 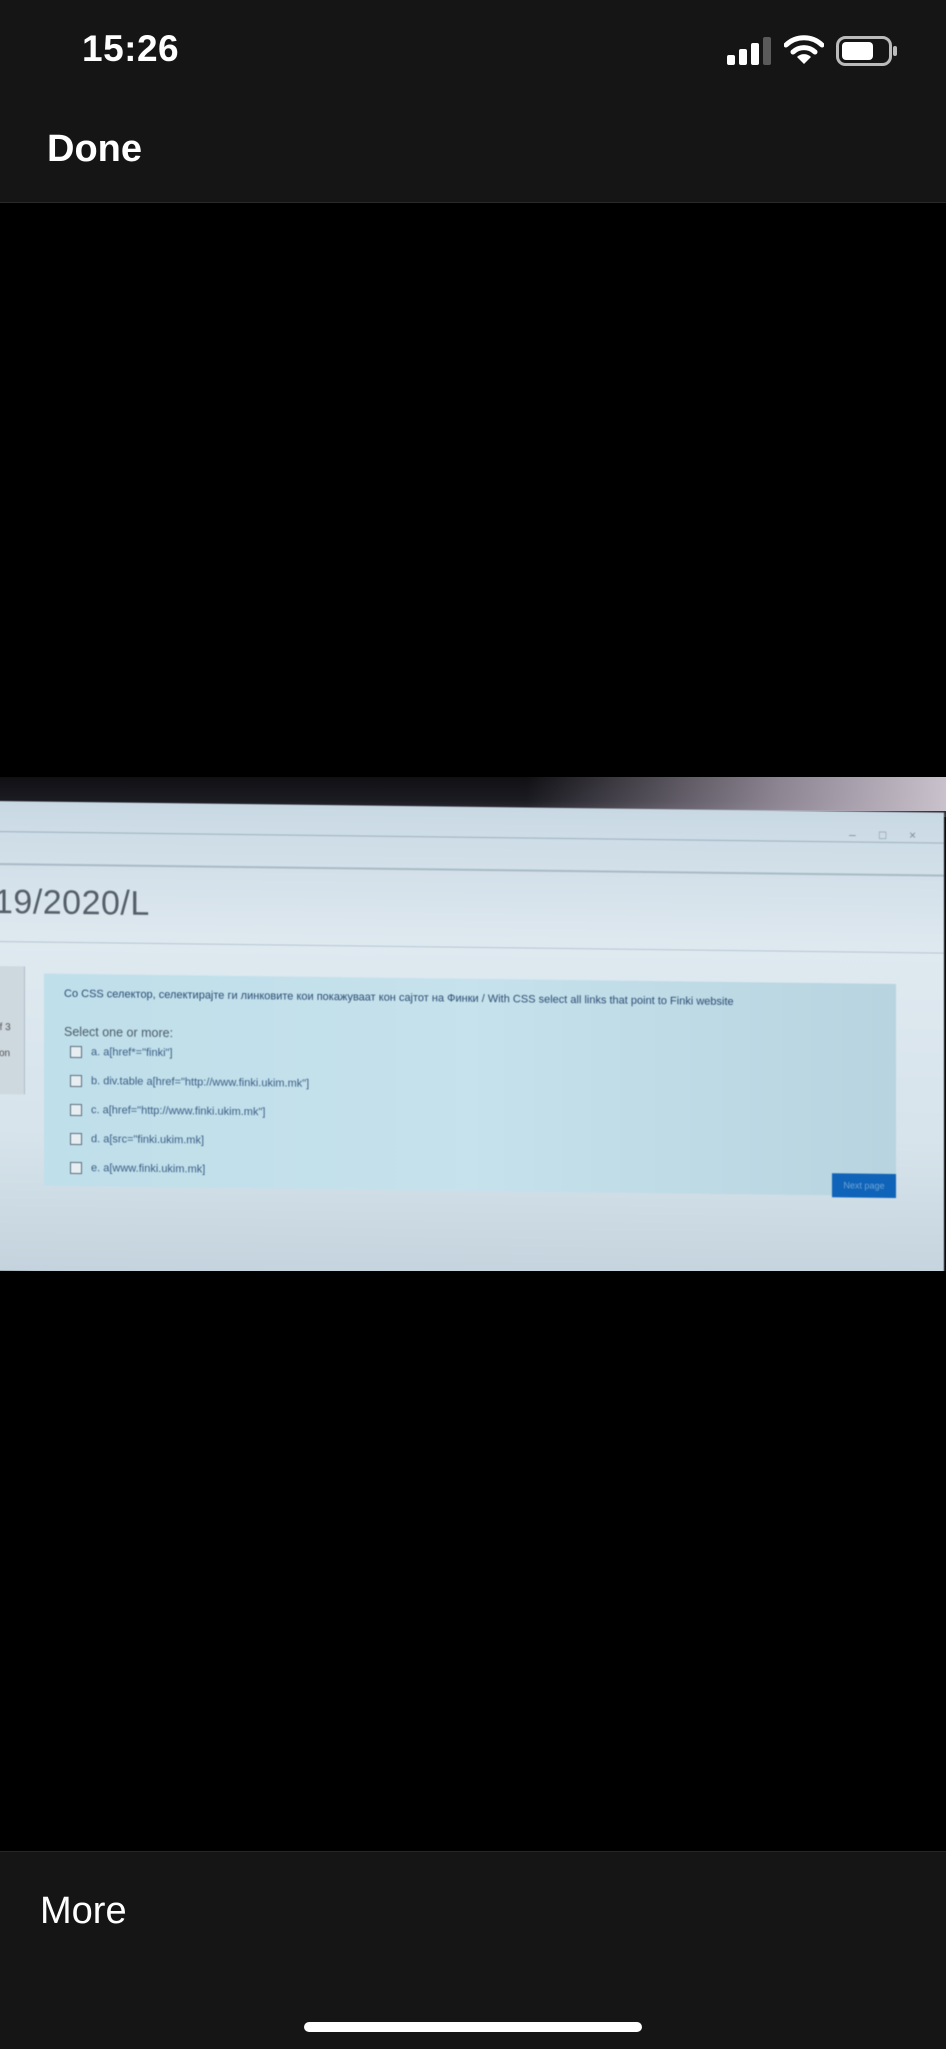 What do you see at coordinates (75, 903) in the screenshot?
I see `course-title: 19/2020/L` at bounding box center [75, 903].